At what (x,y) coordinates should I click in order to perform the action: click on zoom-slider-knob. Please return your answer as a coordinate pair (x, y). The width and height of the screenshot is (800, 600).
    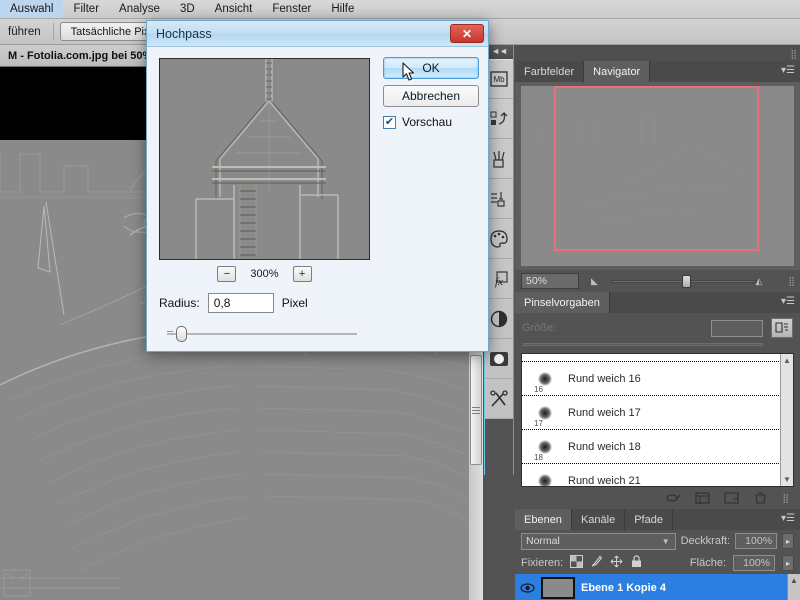
    Looking at the image, I should click on (686, 281).